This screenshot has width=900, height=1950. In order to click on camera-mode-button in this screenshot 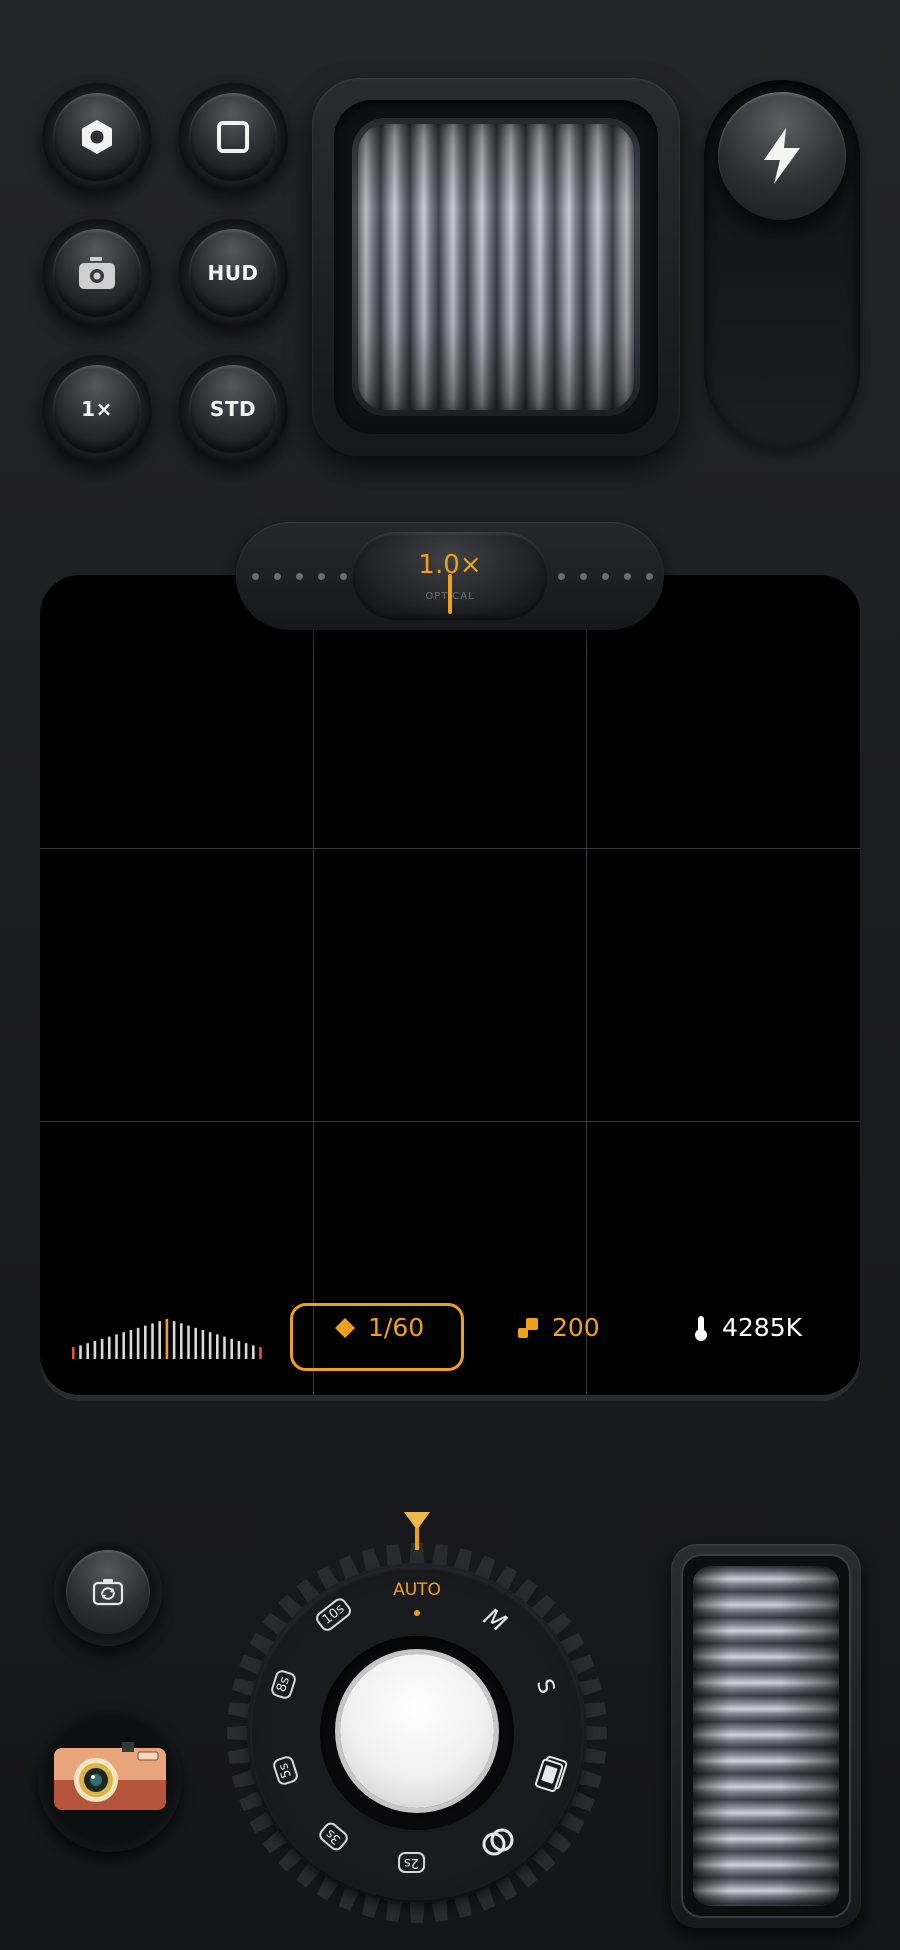, I will do `click(97, 273)`.